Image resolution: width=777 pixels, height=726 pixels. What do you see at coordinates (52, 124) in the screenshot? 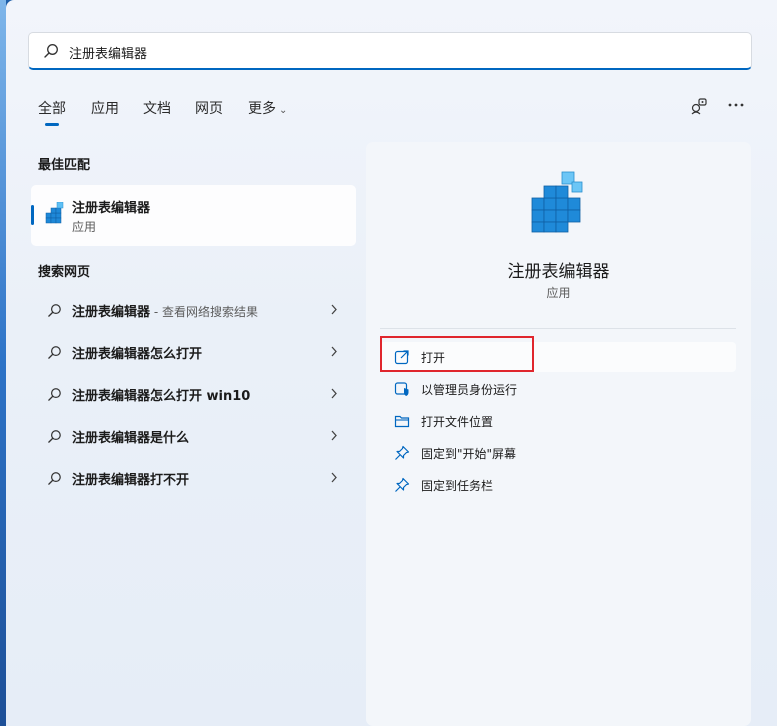
I see `tab-active-indicator` at bounding box center [52, 124].